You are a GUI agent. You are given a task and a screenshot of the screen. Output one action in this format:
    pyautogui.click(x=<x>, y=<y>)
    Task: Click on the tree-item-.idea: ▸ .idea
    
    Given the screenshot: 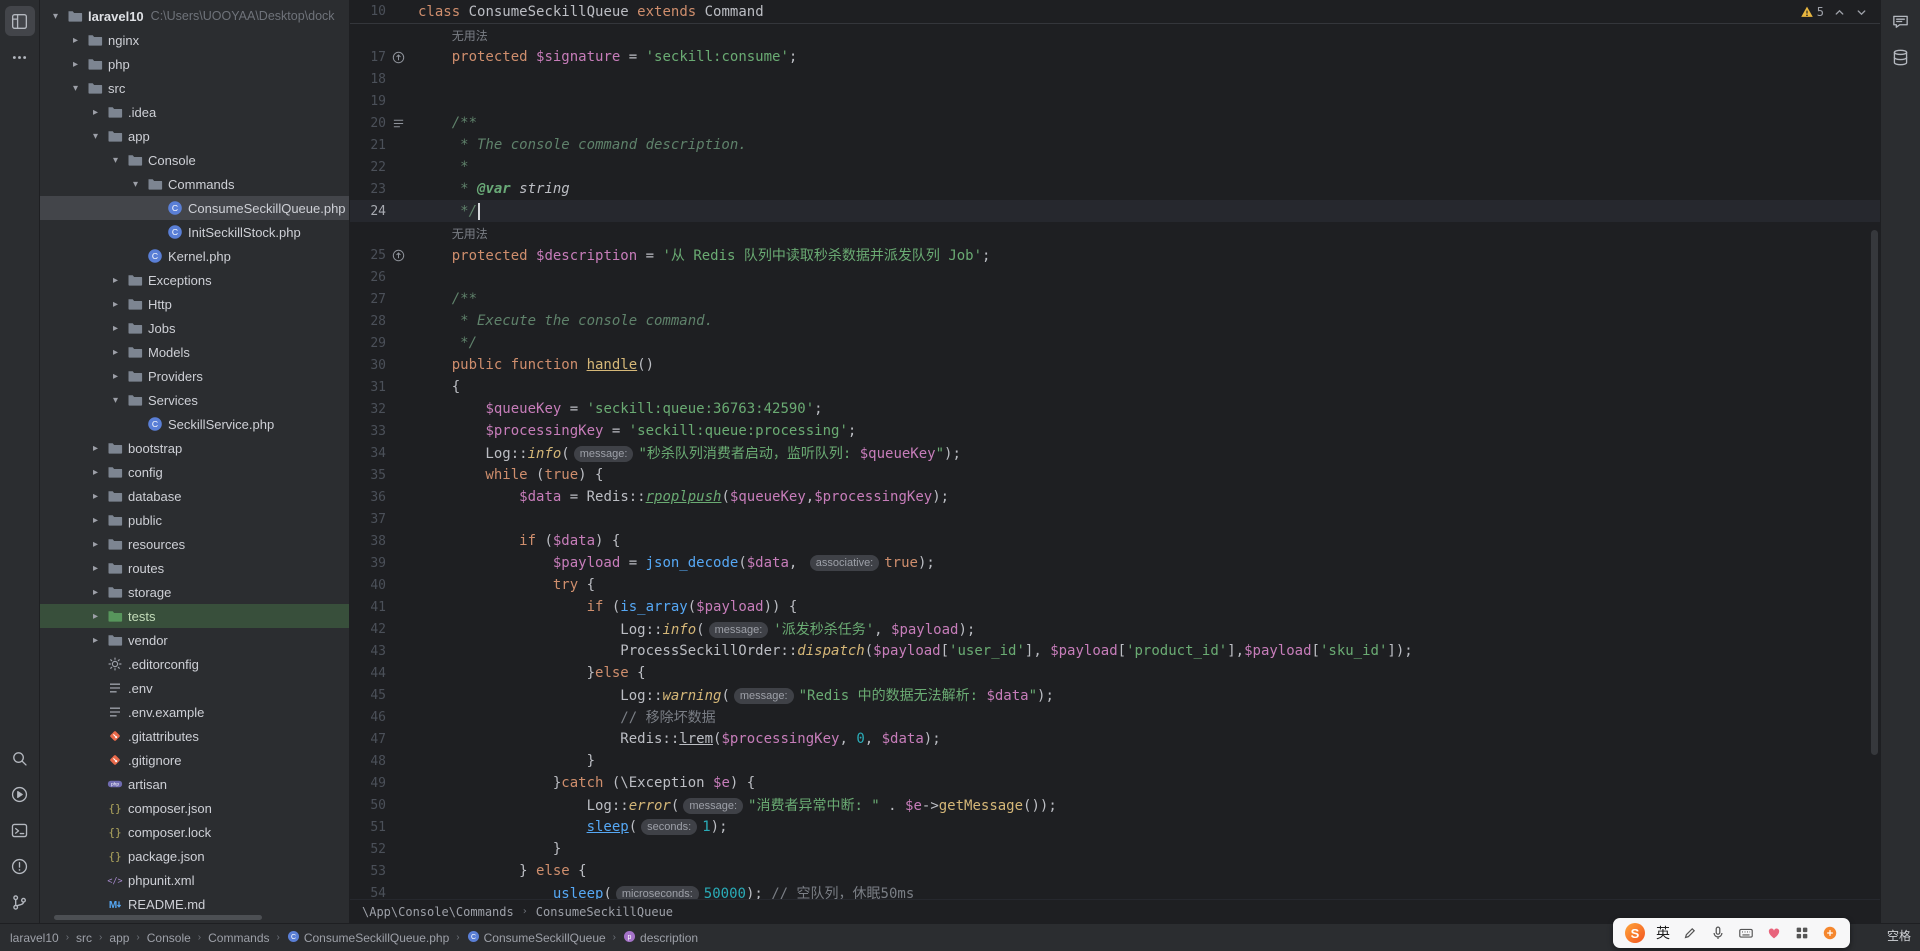 What is the action you would take?
    pyautogui.click(x=194, y=112)
    